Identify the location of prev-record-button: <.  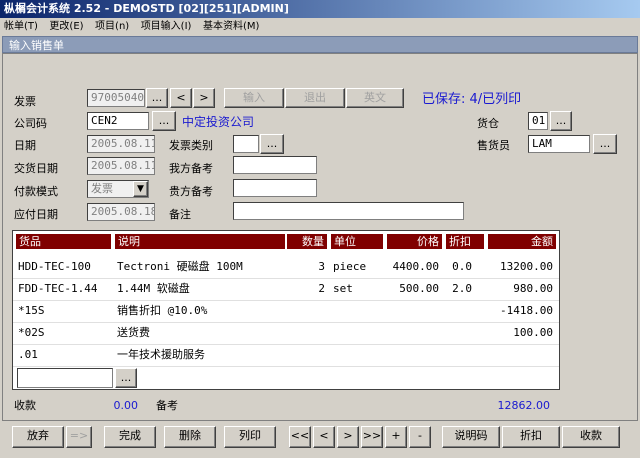
(324, 437).